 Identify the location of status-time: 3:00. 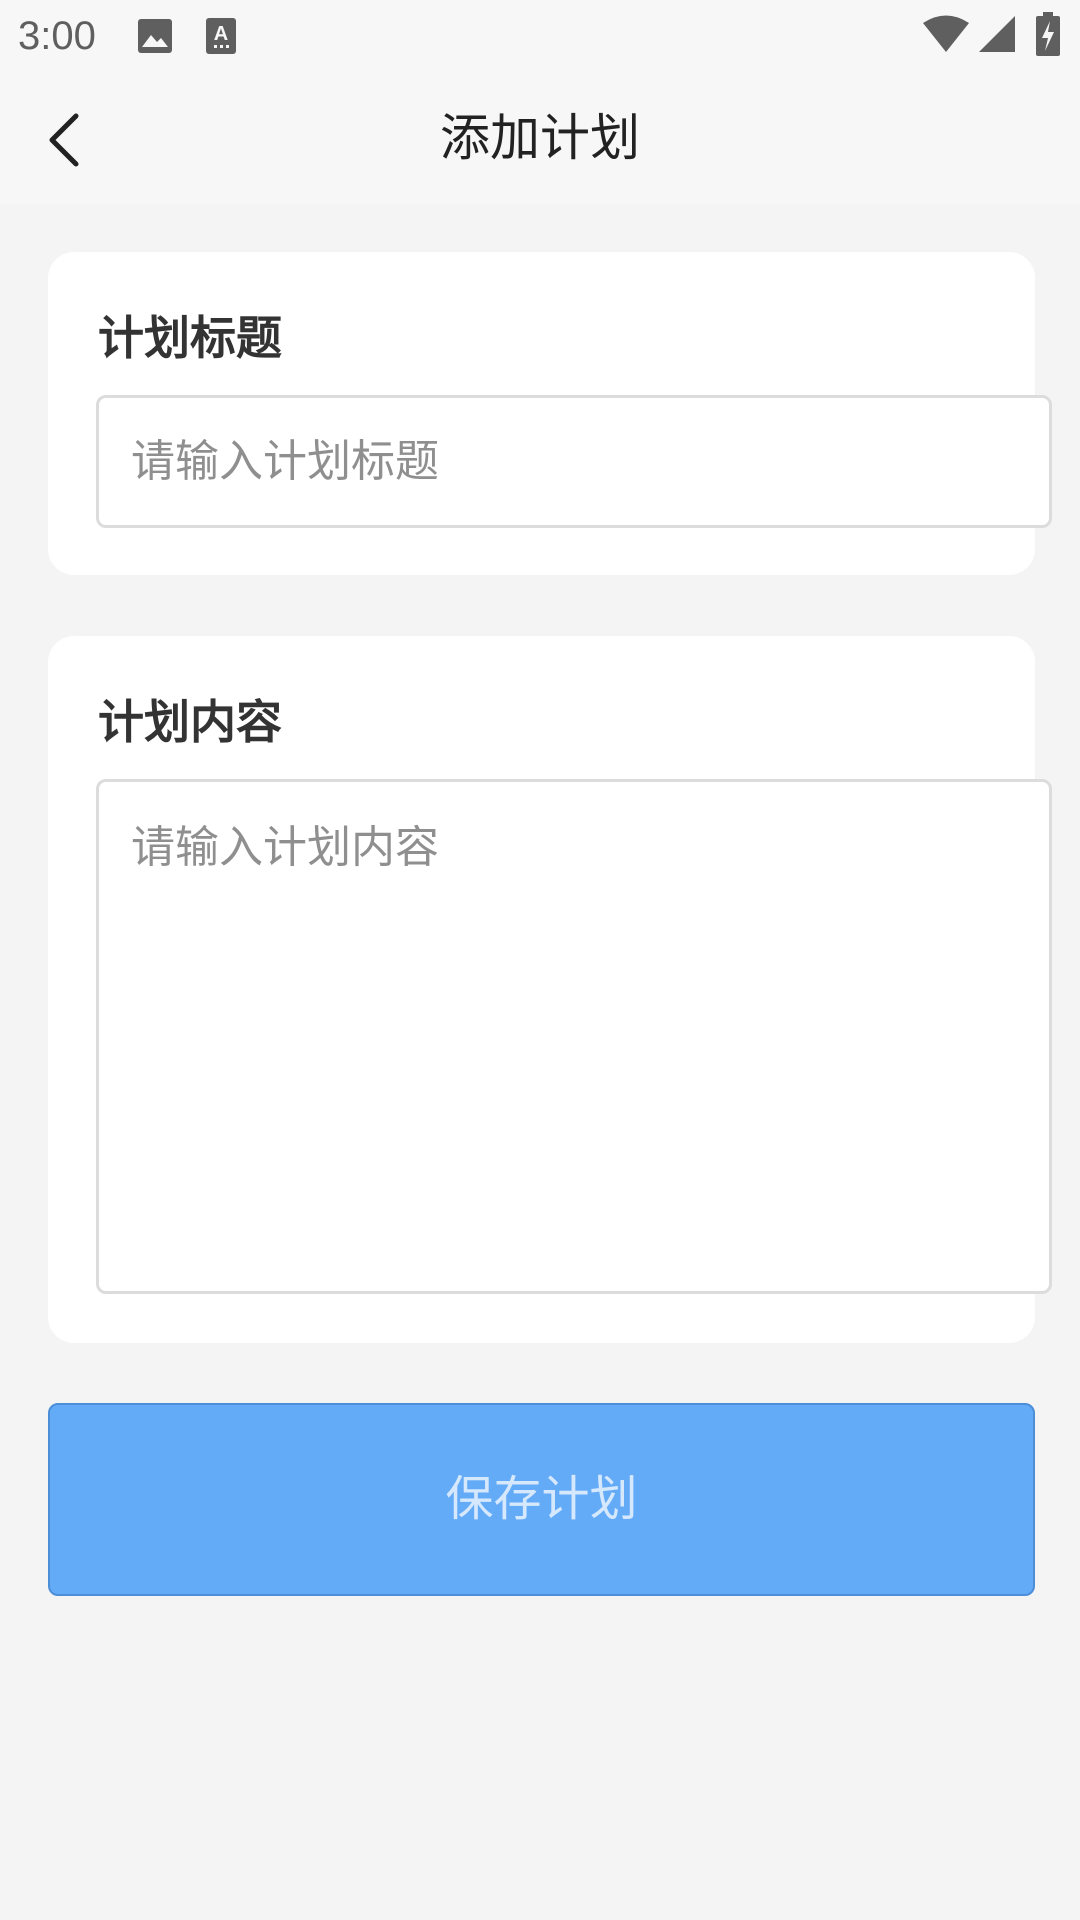
(57, 36).